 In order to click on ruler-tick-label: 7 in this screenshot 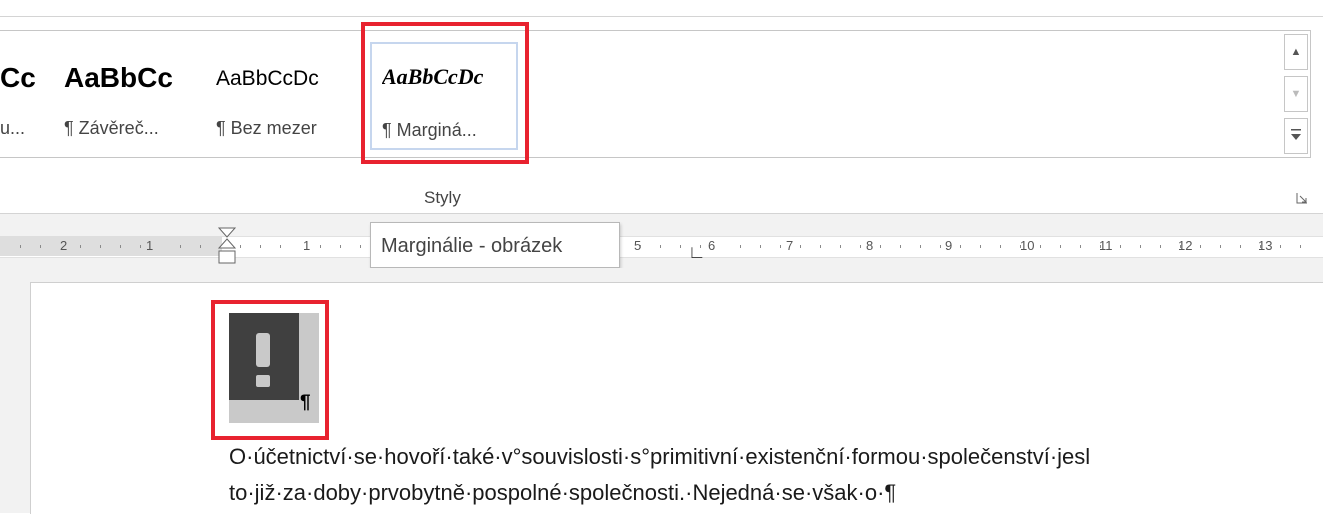, I will do `click(790, 245)`.